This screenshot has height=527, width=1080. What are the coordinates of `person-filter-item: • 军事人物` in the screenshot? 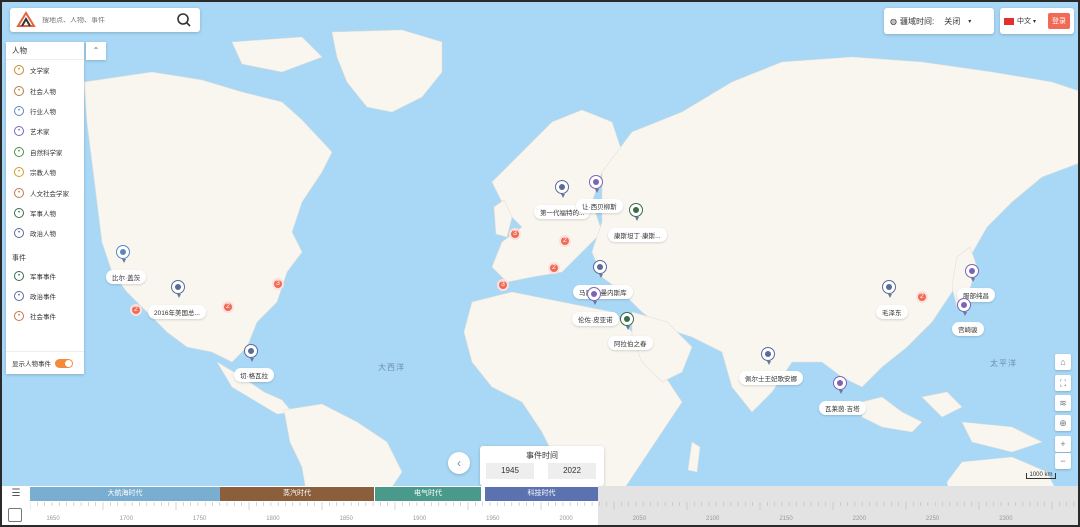 It's located at (45, 213).